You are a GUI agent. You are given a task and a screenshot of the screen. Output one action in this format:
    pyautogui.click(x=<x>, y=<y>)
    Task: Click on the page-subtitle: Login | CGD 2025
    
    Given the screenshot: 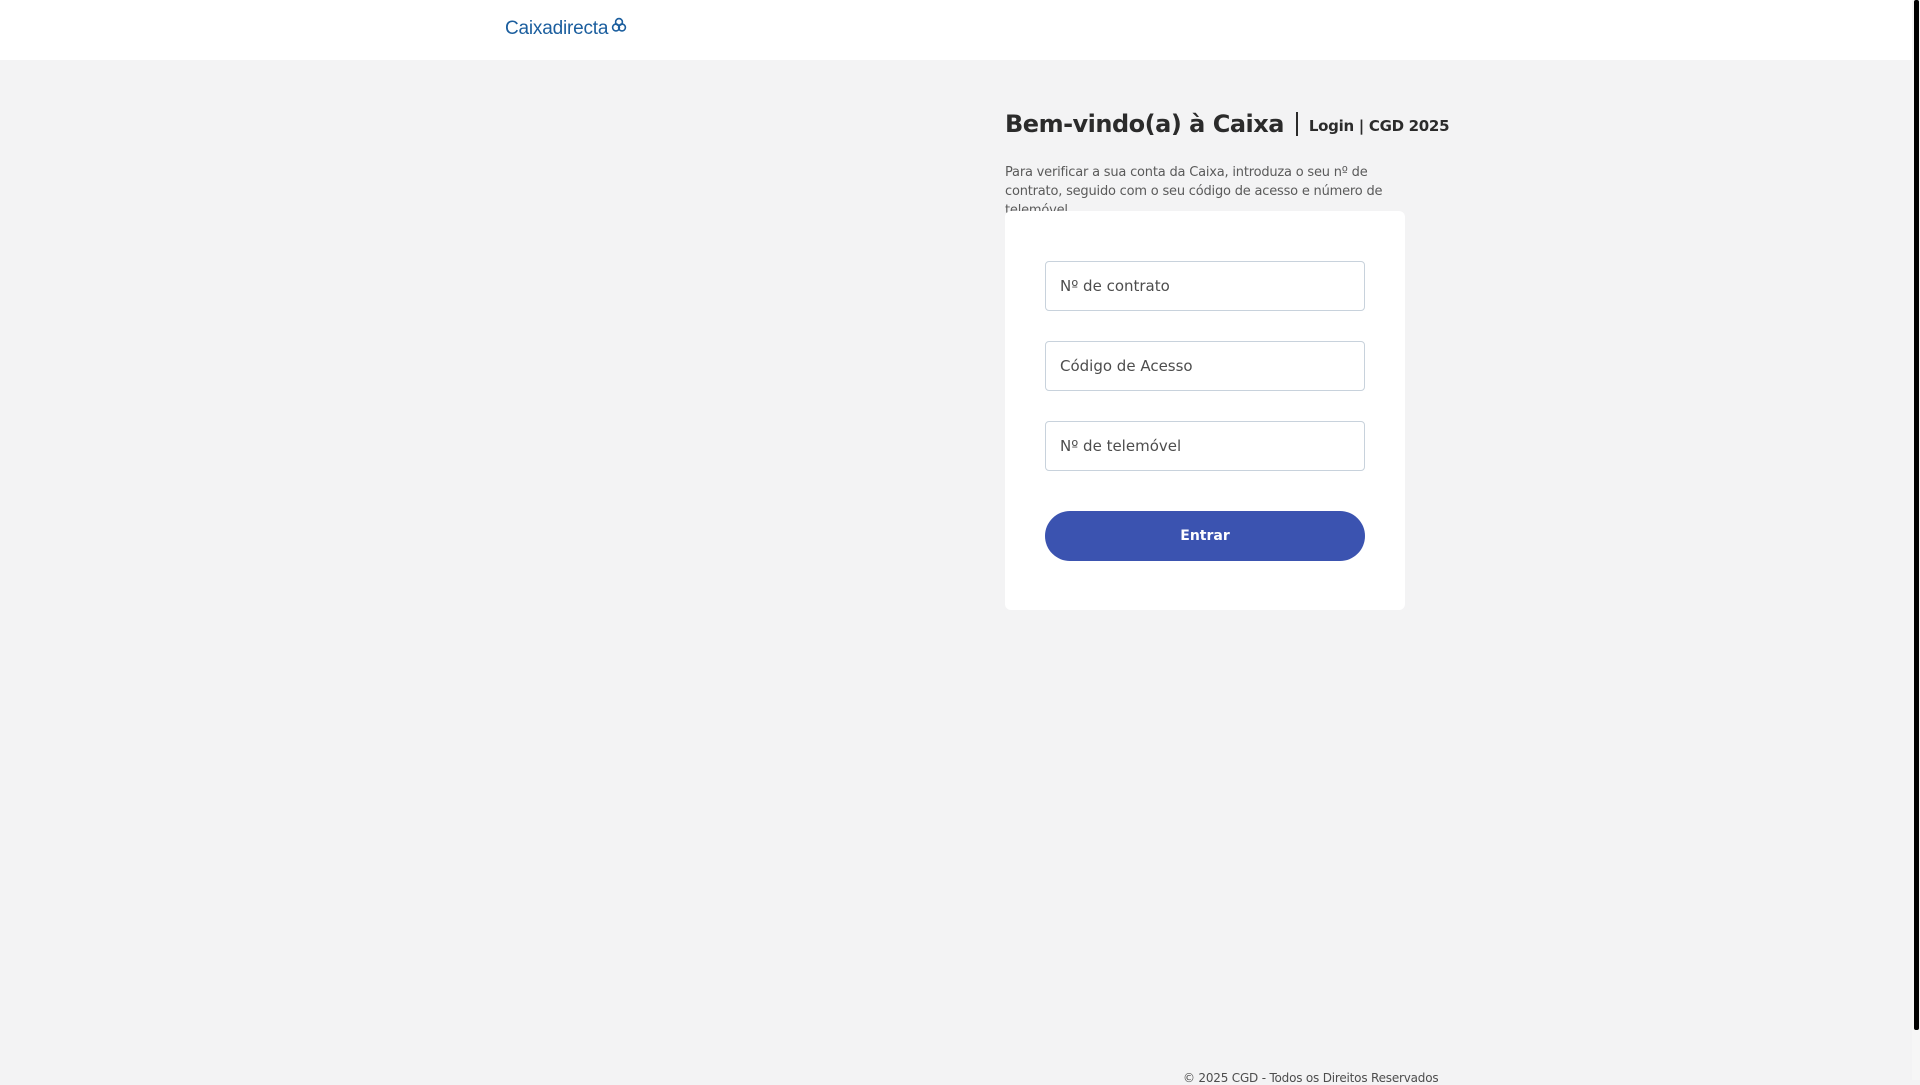 What is the action you would take?
    pyautogui.click(x=1379, y=126)
    